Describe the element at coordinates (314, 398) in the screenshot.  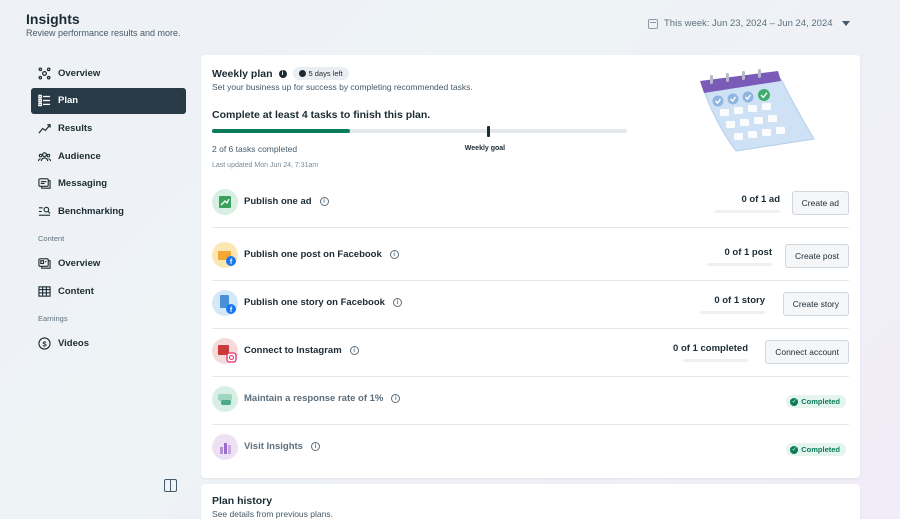
I see `task-label: Maintain a response rate of 1%` at that location.